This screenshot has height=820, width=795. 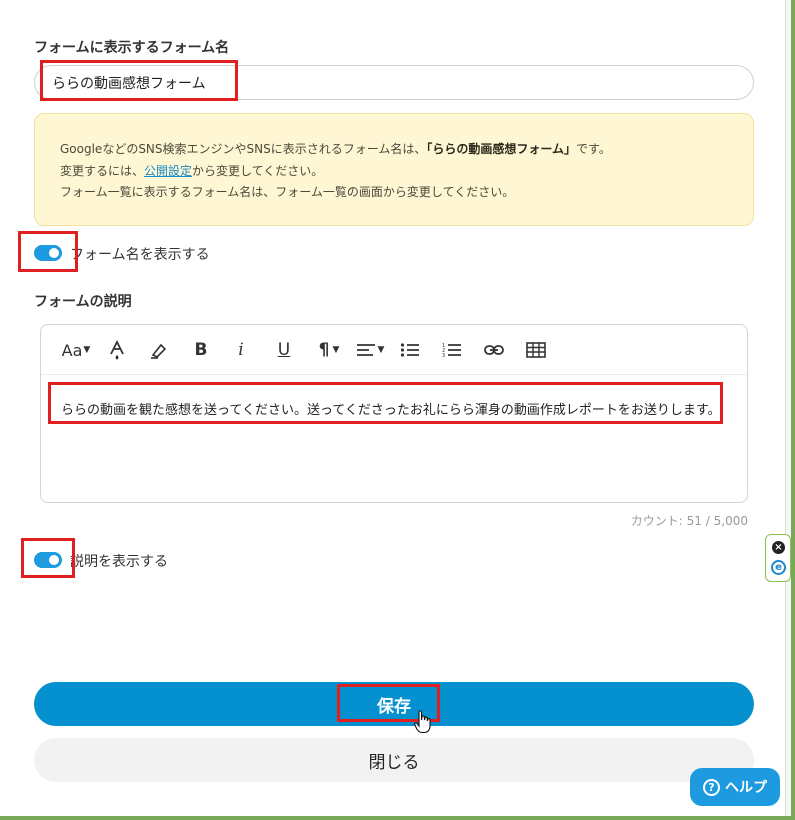 I want to click on form-name-label: フォームに表示するフォーム名, so click(x=132, y=48).